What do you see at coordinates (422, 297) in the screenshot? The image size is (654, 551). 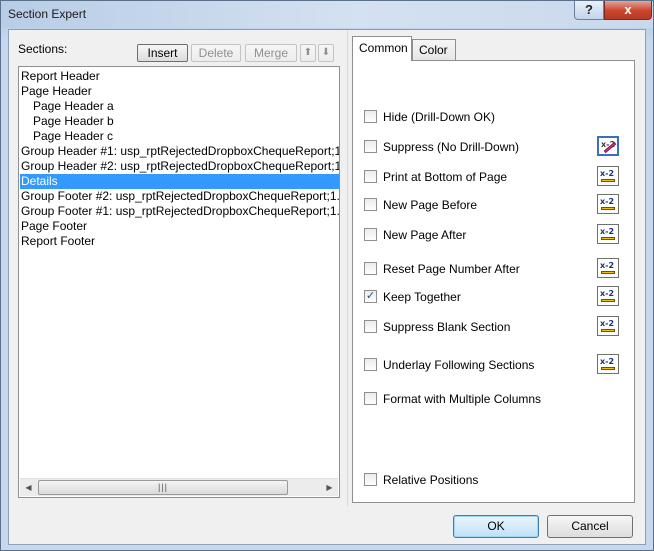 I see `option-label: Keep Together` at bounding box center [422, 297].